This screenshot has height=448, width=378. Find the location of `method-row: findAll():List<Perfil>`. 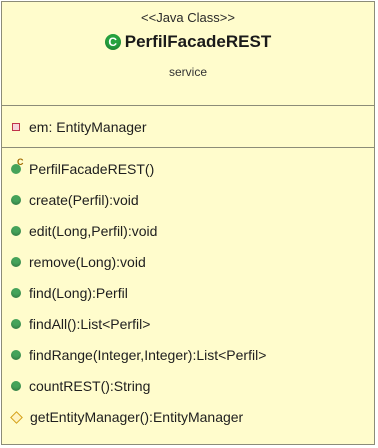

method-row: findAll():List<Perfil> is located at coordinates (80, 324).